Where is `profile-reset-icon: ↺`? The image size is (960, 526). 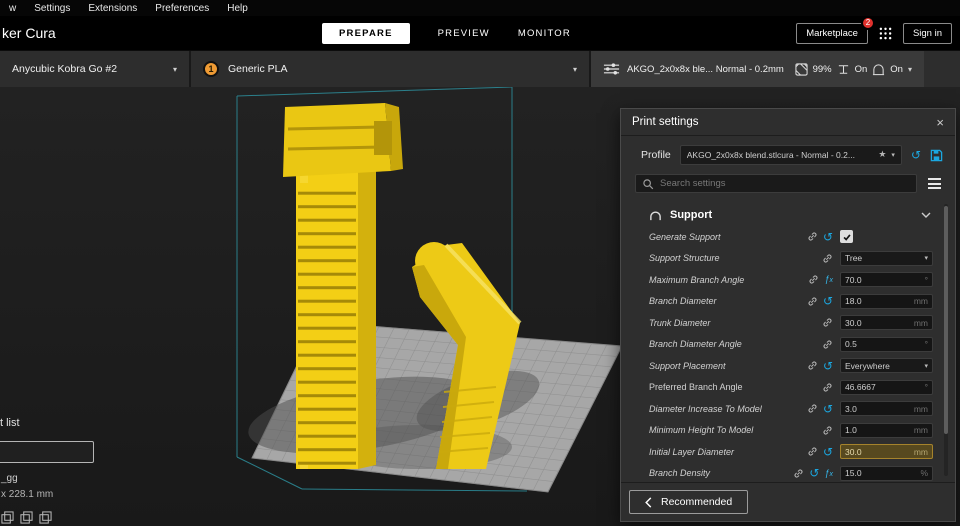
profile-reset-icon: ↺ is located at coordinates (916, 155).